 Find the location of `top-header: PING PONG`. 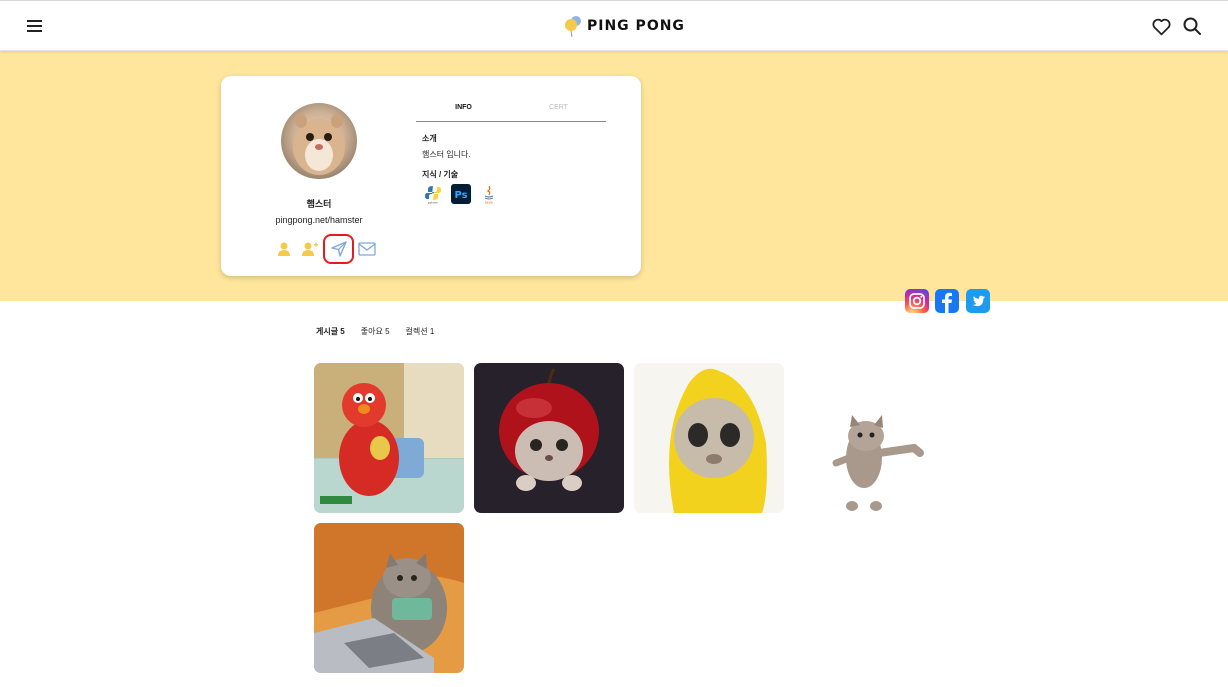

top-header: PING PONG is located at coordinates (614, 25).